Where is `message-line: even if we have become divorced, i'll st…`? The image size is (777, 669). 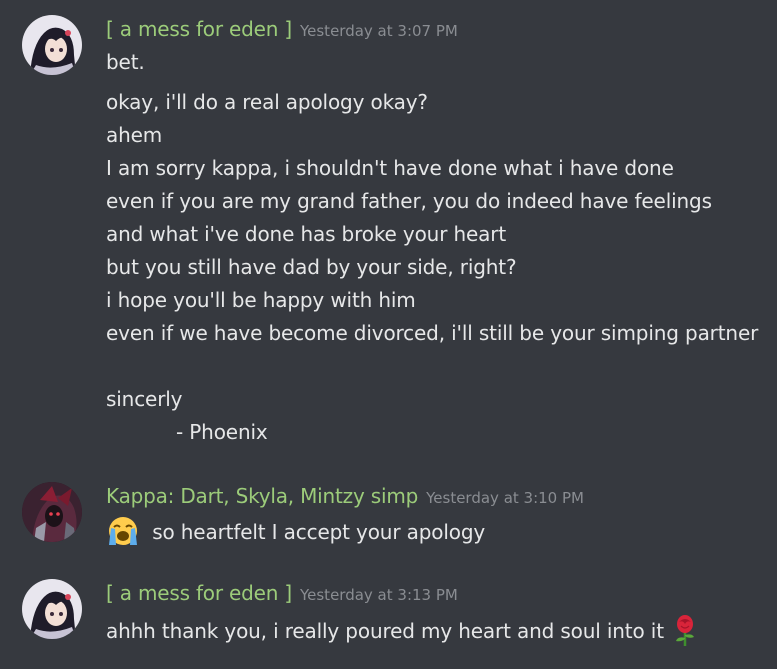 message-line: even if we have become divorced, i'll st… is located at coordinates (432, 333).